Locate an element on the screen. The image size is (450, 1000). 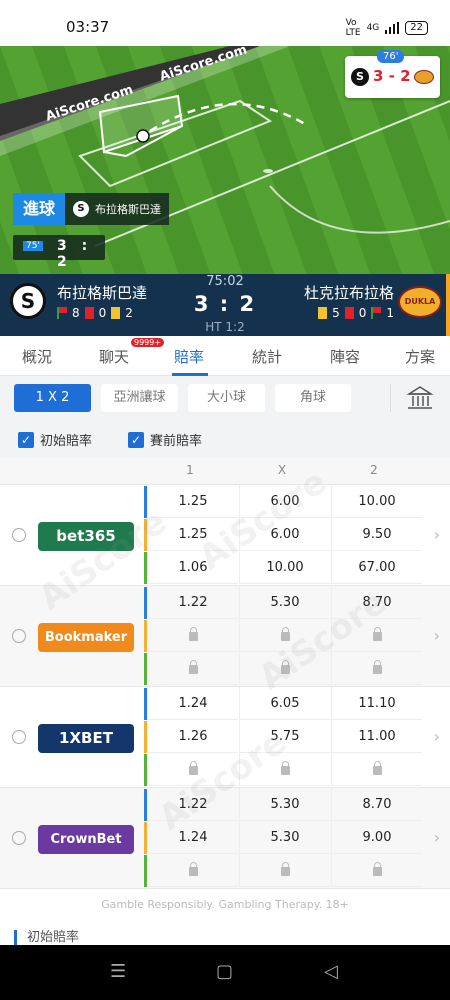
volte-icon: Vo LTE is located at coordinates (353, 28).